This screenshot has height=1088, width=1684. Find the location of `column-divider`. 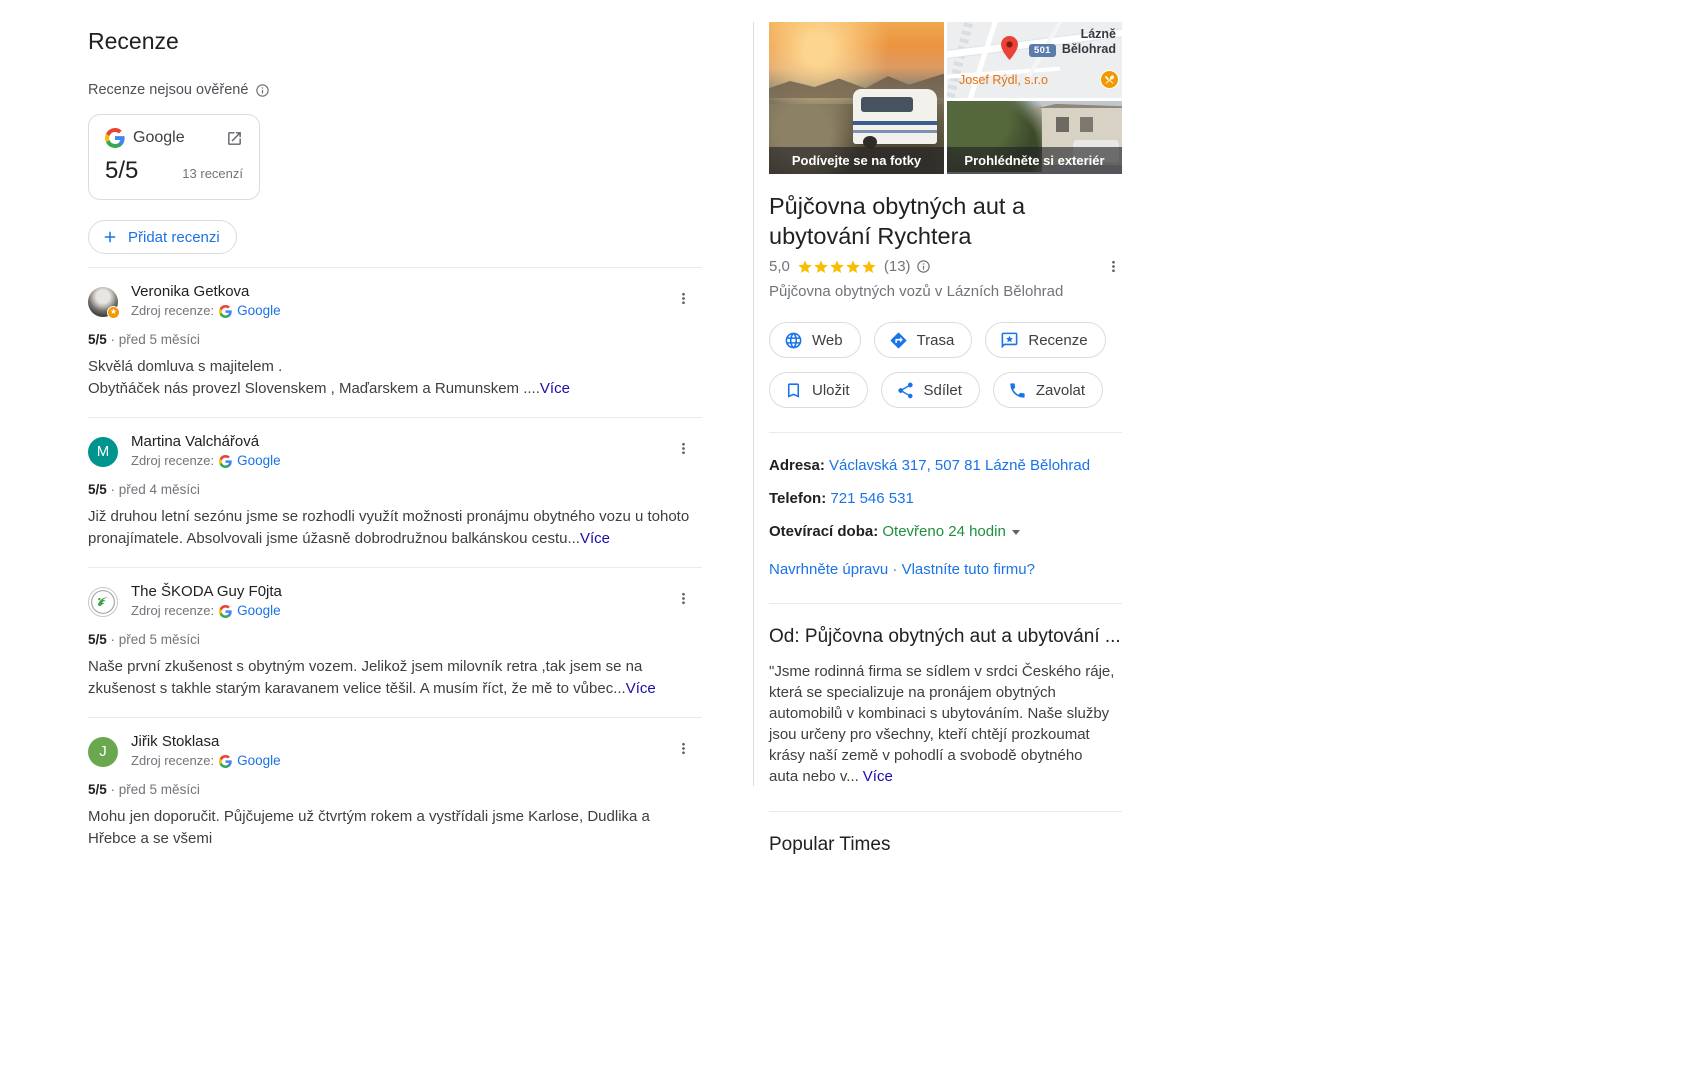

column-divider is located at coordinates (753, 404).